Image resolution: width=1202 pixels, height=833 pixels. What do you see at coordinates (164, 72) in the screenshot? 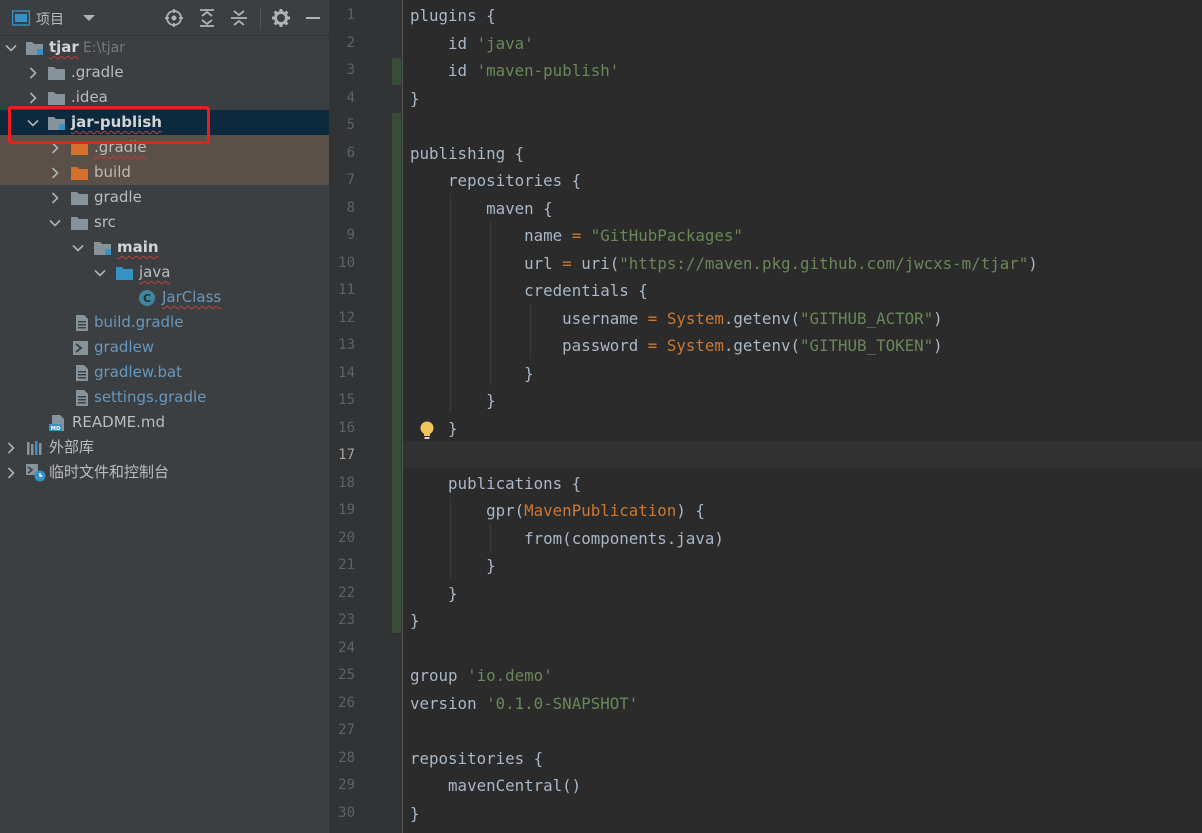
I see `tree-node-gradle-root: .gradle` at bounding box center [164, 72].